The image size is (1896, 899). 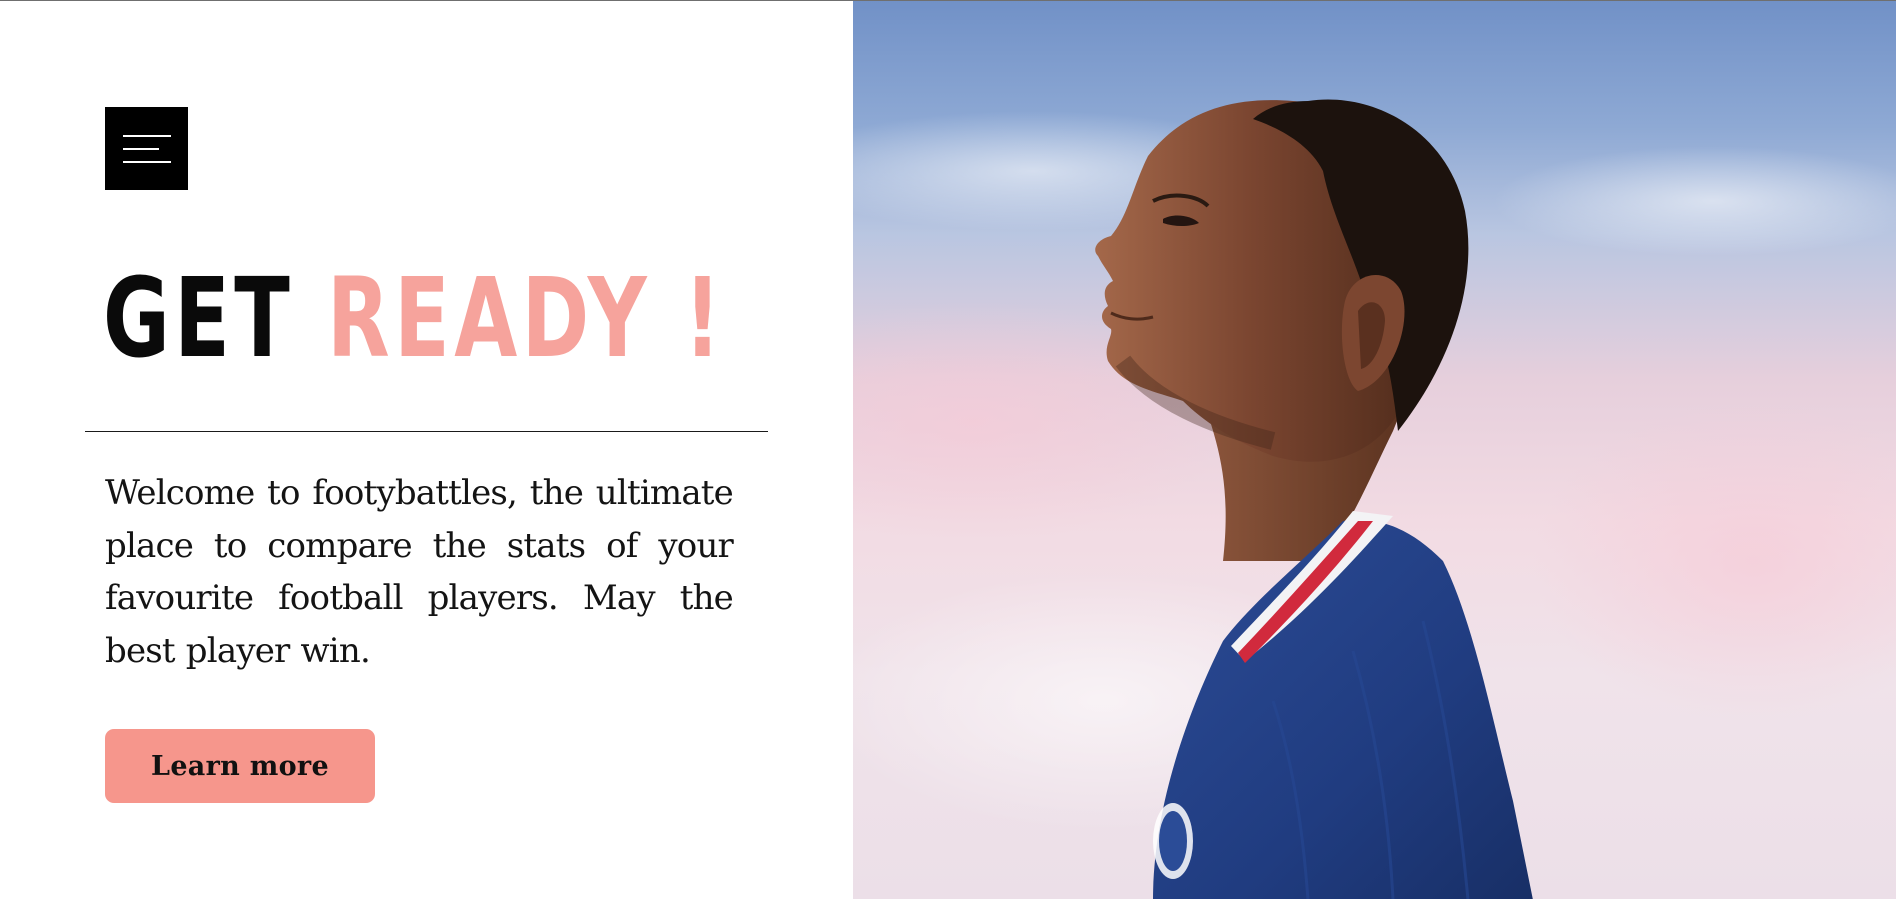 What do you see at coordinates (240, 766) in the screenshot?
I see `learn-more-button: Learn more` at bounding box center [240, 766].